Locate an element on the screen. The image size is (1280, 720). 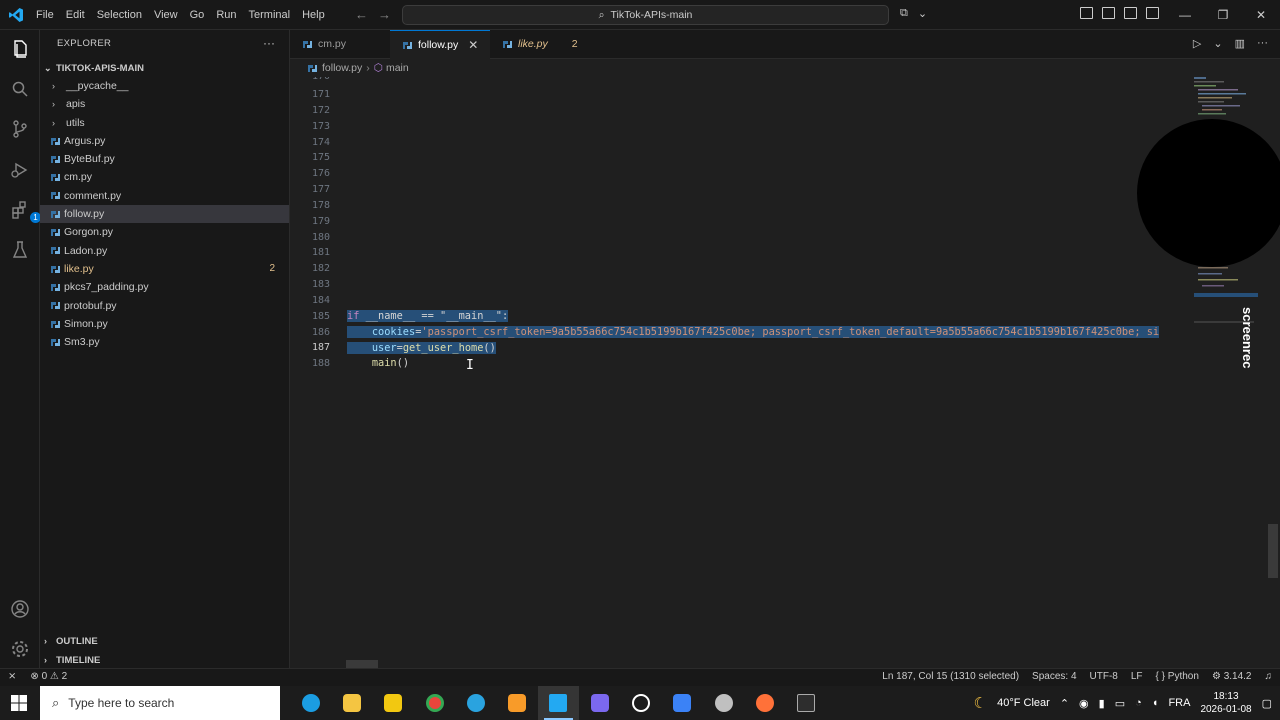
weather-text: 40°F Clear is located at coordinates (1023, 703).